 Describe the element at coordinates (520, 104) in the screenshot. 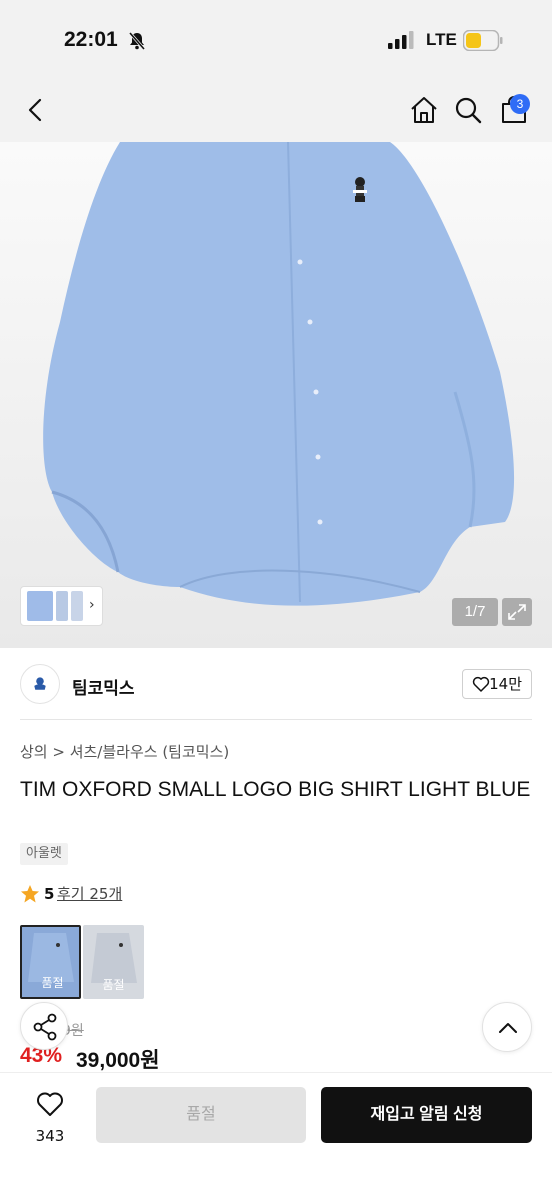

I see `cart-count-badge: 3` at that location.